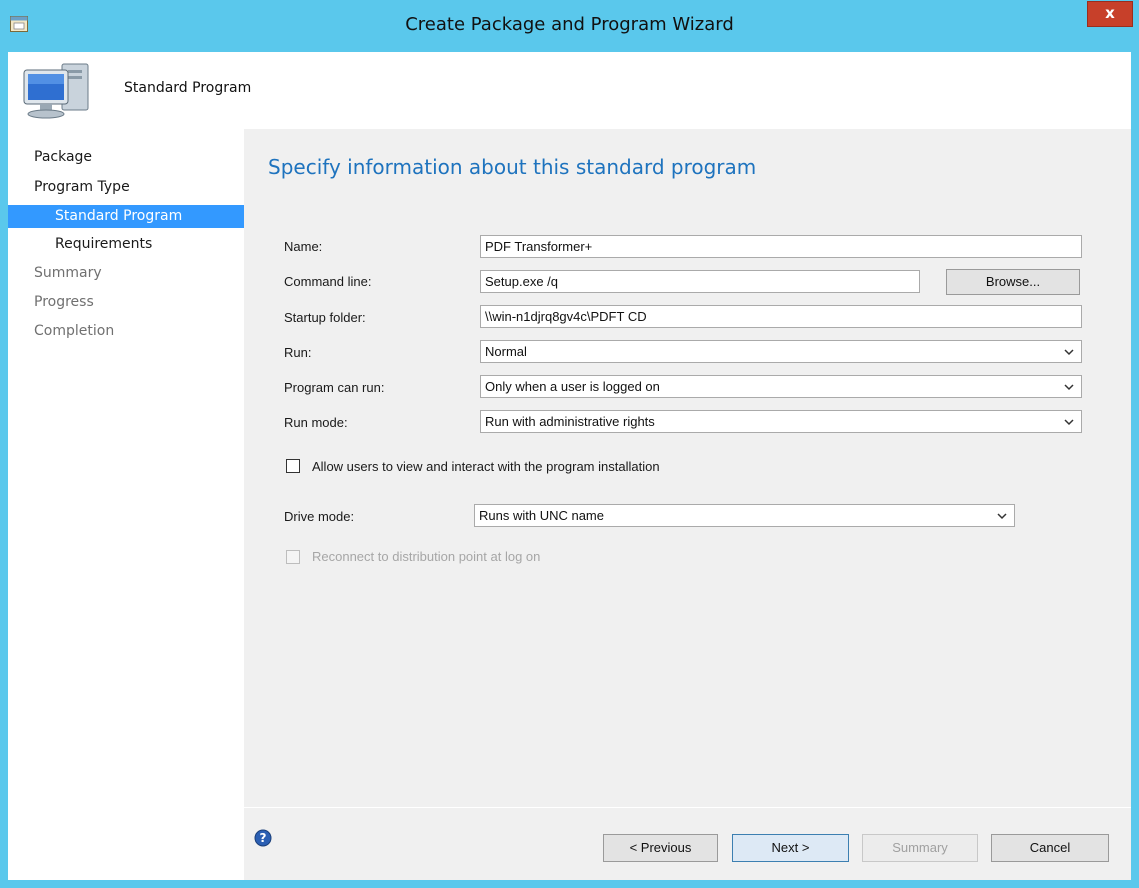 This screenshot has height=888, width=1139. I want to click on step-progress: Progress, so click(64, 302).